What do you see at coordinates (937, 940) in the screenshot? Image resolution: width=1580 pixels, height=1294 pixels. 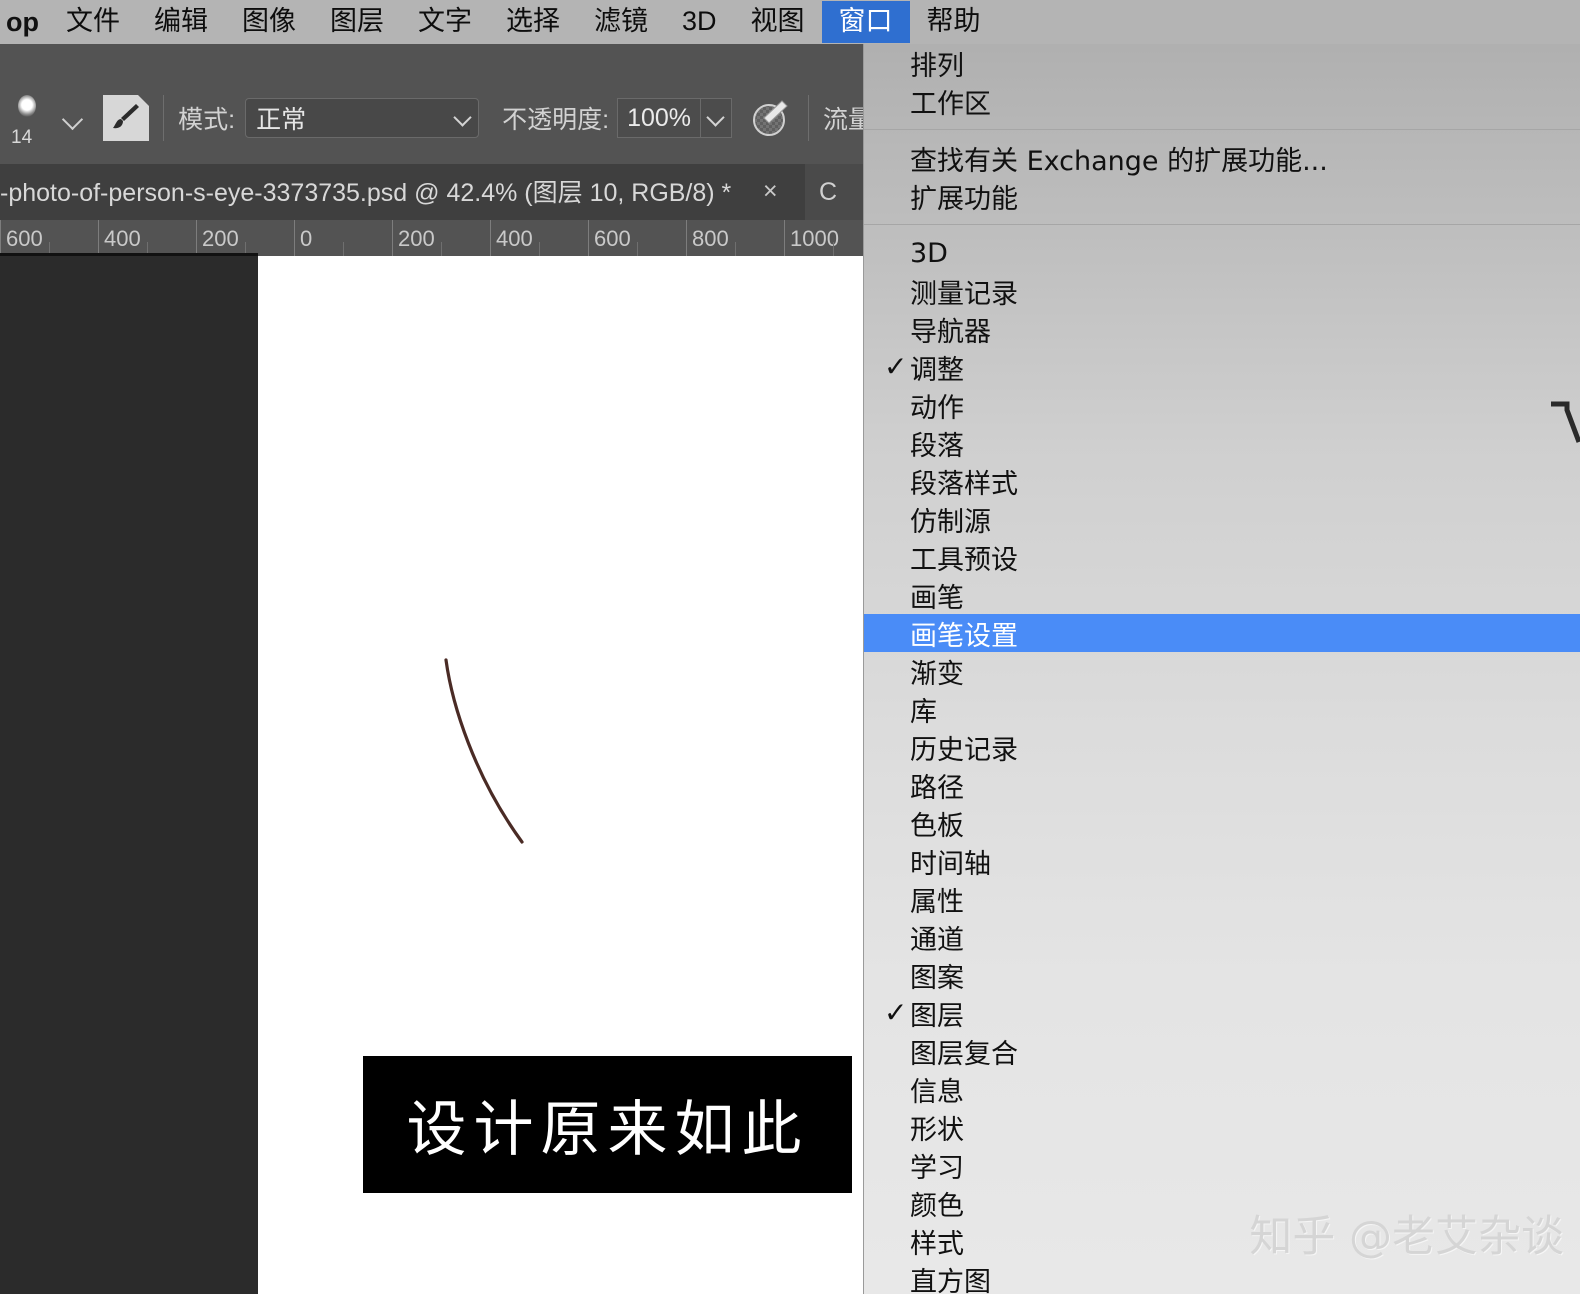 I see `window-menu-item-label: 通道` at bounding box center [937, 940].